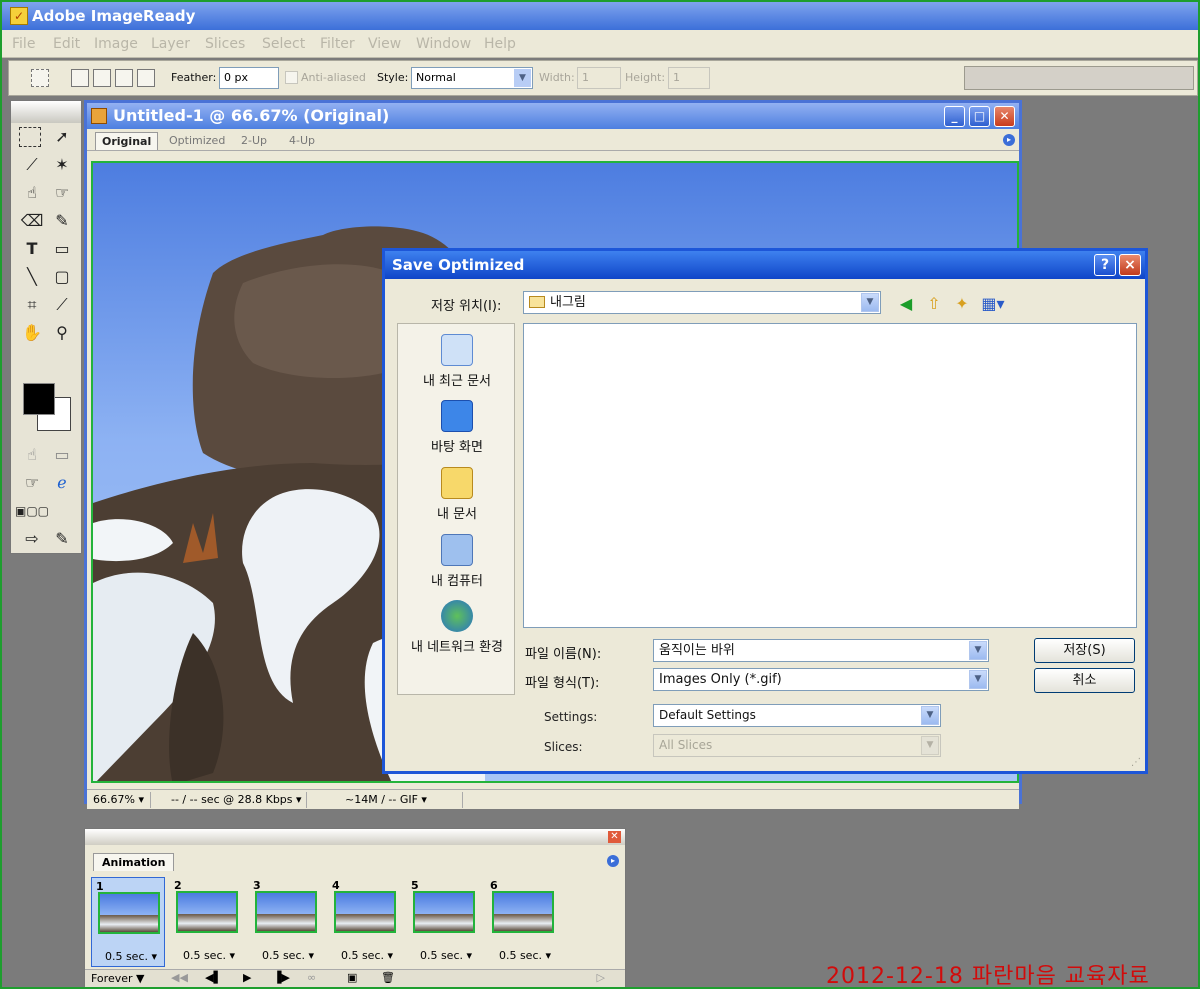 Image resolution: width=1200 pixels, height=989 pixels. What do you see at coordinates (352, 977) in the screenshot?
I see `duplicate-frame-icon: ▣` at bounding box center [352, 977].